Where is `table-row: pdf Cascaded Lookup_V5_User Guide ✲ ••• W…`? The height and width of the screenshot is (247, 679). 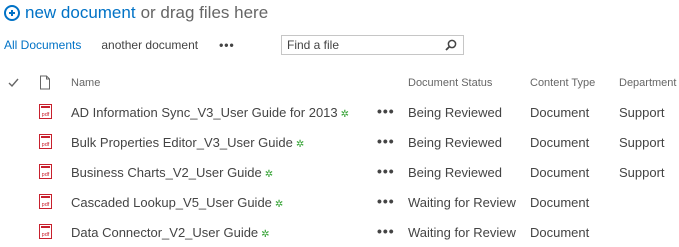 table-row: pdf Cascaded Lookup_V5_User Guide ✲ ••• W… is located at coordinates (339, 202).